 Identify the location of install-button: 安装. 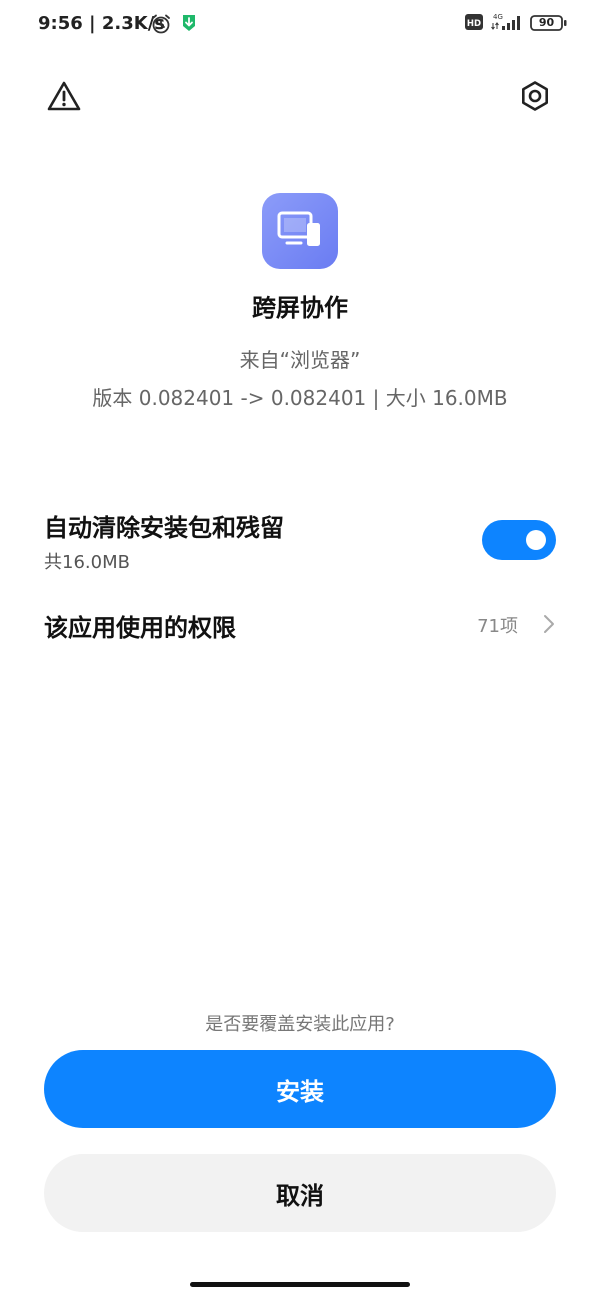
(300, 1089).